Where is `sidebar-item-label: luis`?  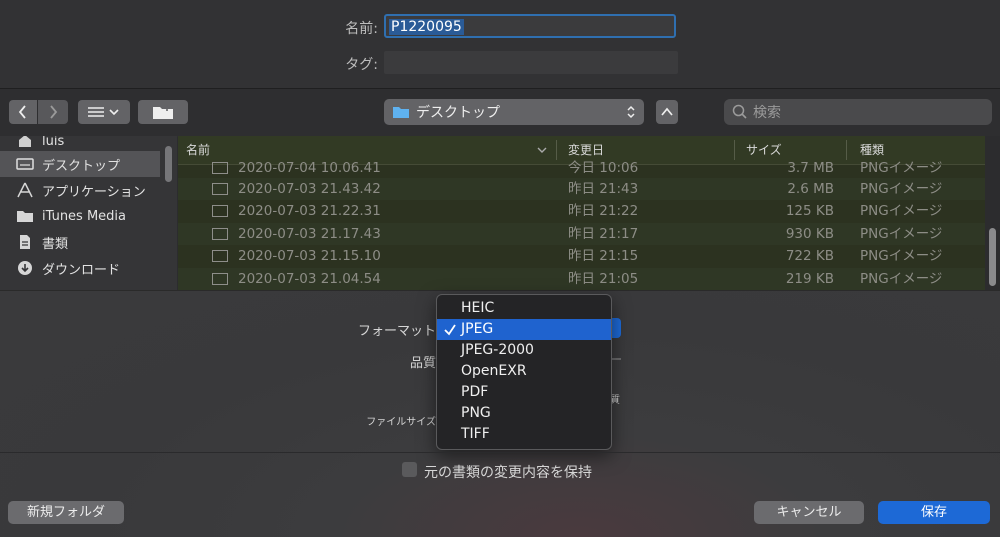 sidebar-item-label: luis is located at coordinates (53, 142).